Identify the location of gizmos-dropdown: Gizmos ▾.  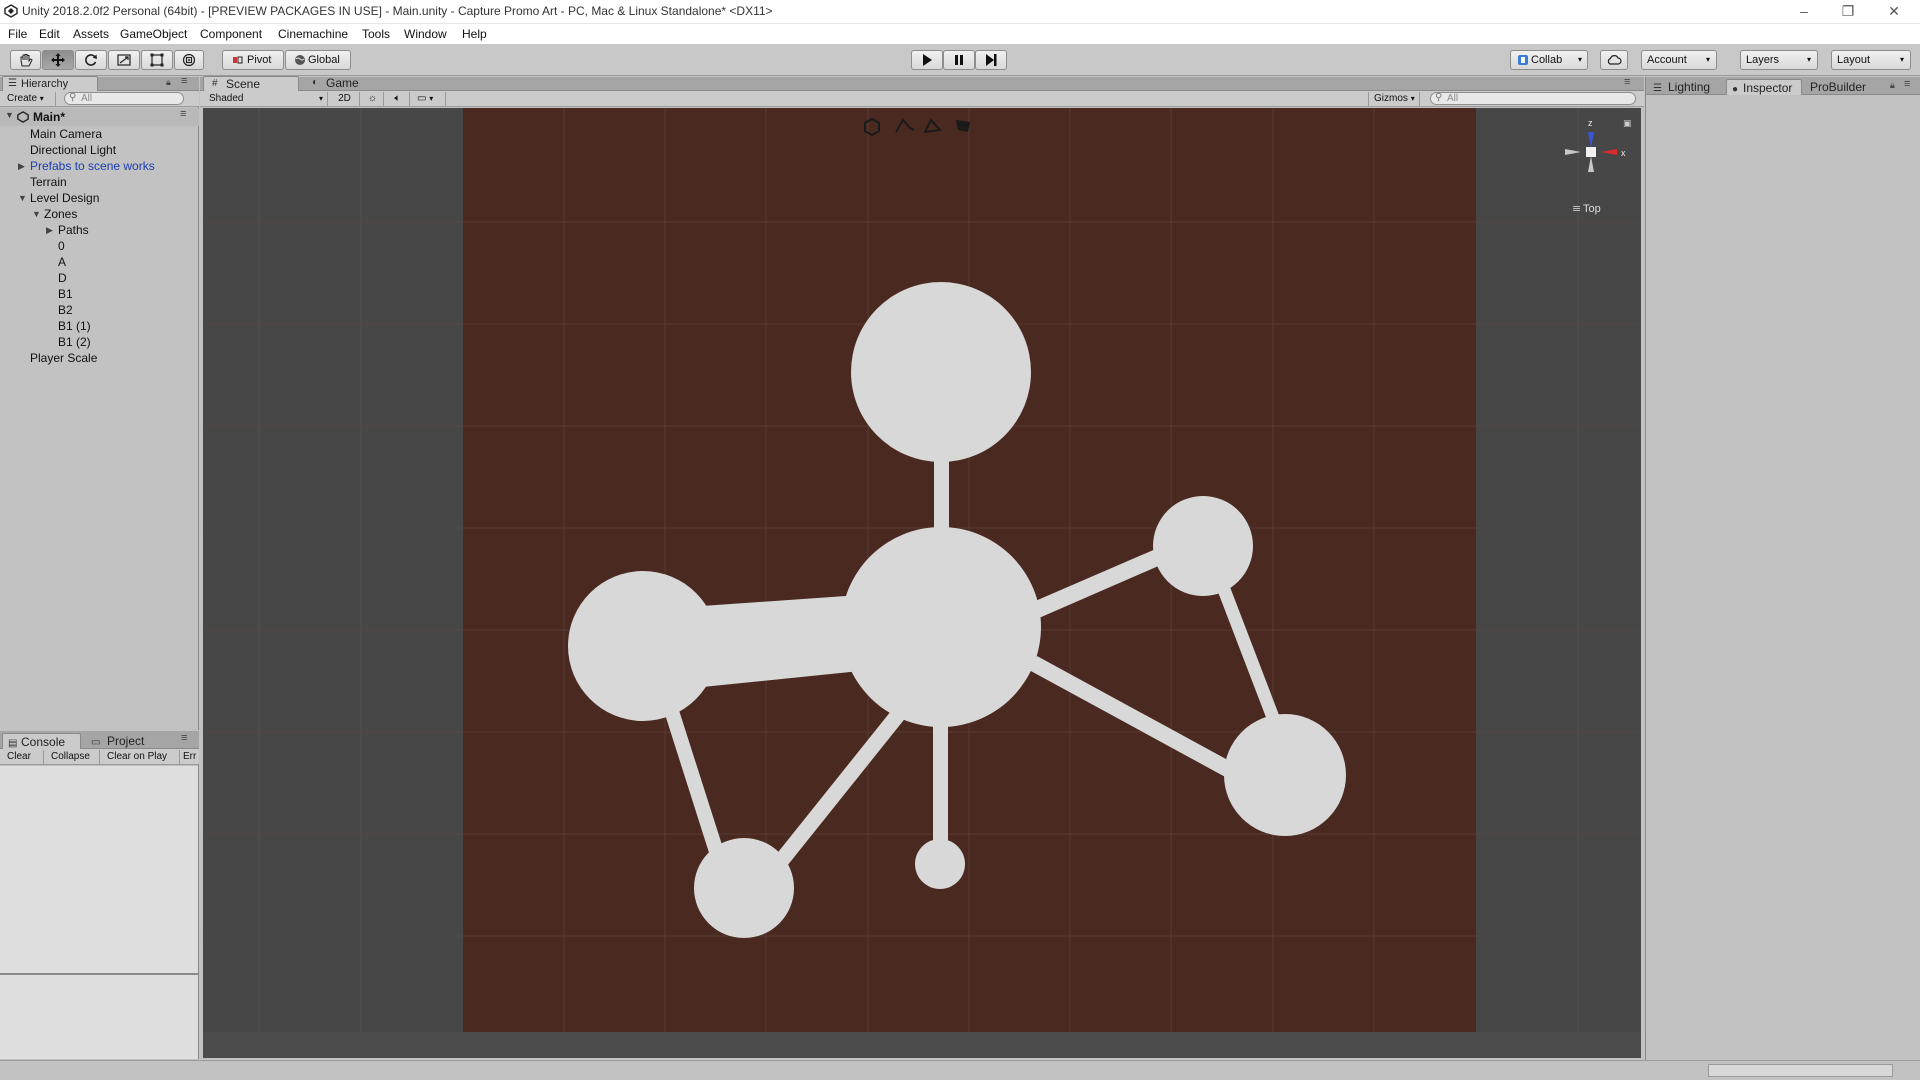
(1394, 99).